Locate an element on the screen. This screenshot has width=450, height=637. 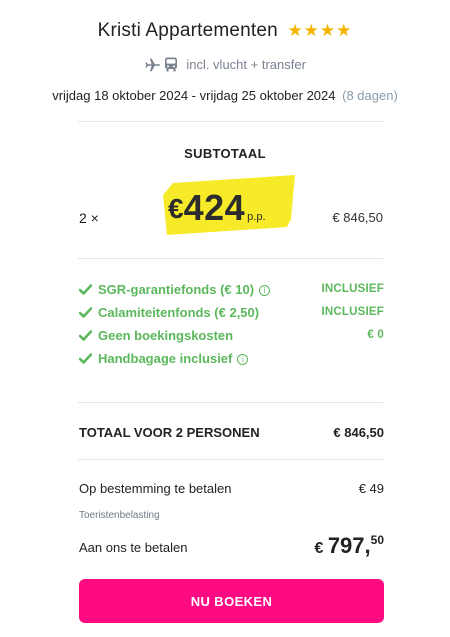
price-per-person: €424 p.p. is located at coordinates (217, 208).